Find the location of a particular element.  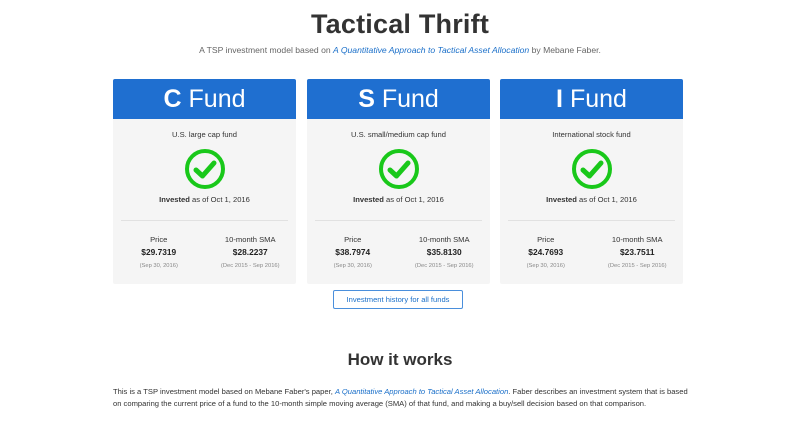

price-stat: Price $29.7319 (Sep 30, 2016) is located at coordinates (159, 252).